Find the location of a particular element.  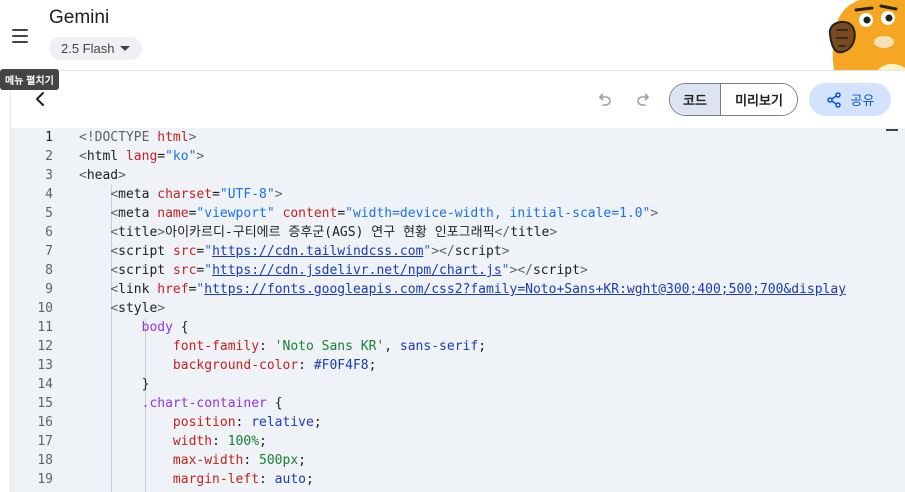

code-token: style is located at coordinates (138, 308).